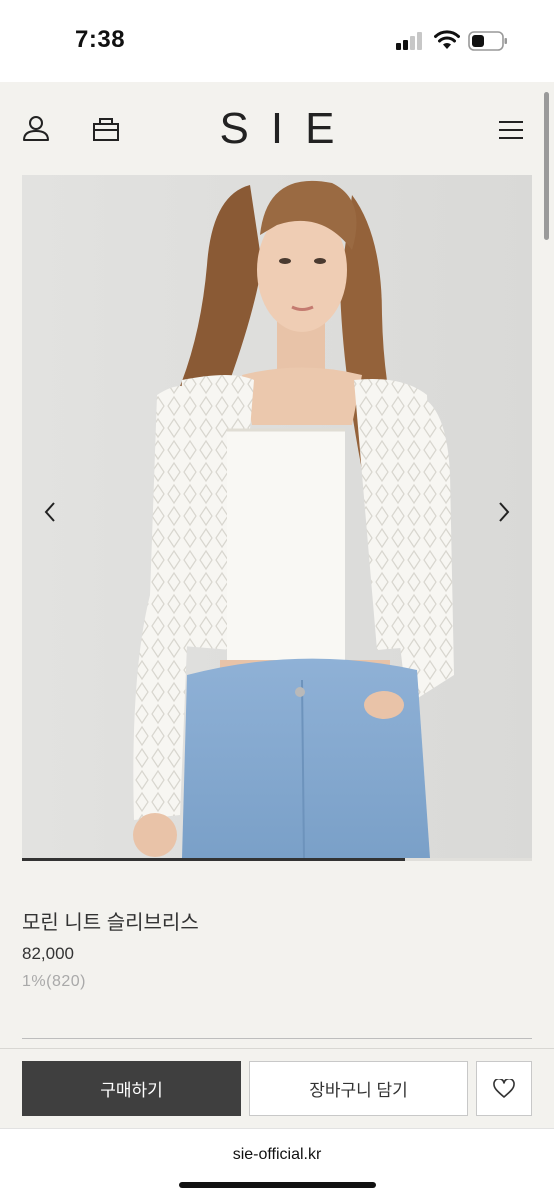  Describe the element at coordinates (546, 166) in the screenshot. I see `page-scrollbar` at that location.